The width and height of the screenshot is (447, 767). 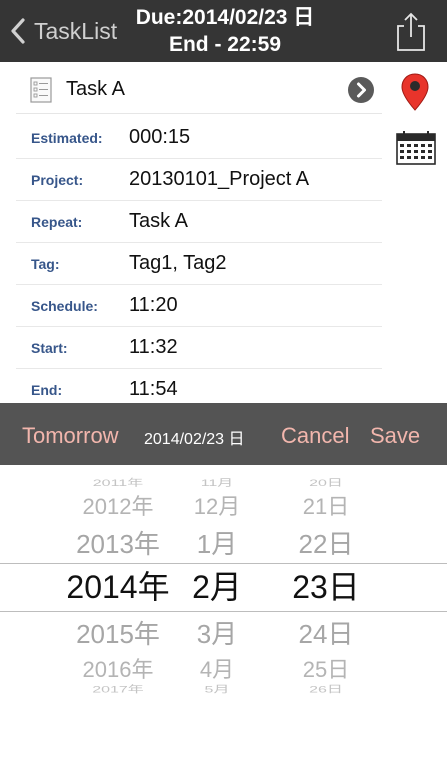 What do you see at coordinates (326, 669) in the screenshot?
I see `picker-day-item: 25日` at bounding box center [326, 669].